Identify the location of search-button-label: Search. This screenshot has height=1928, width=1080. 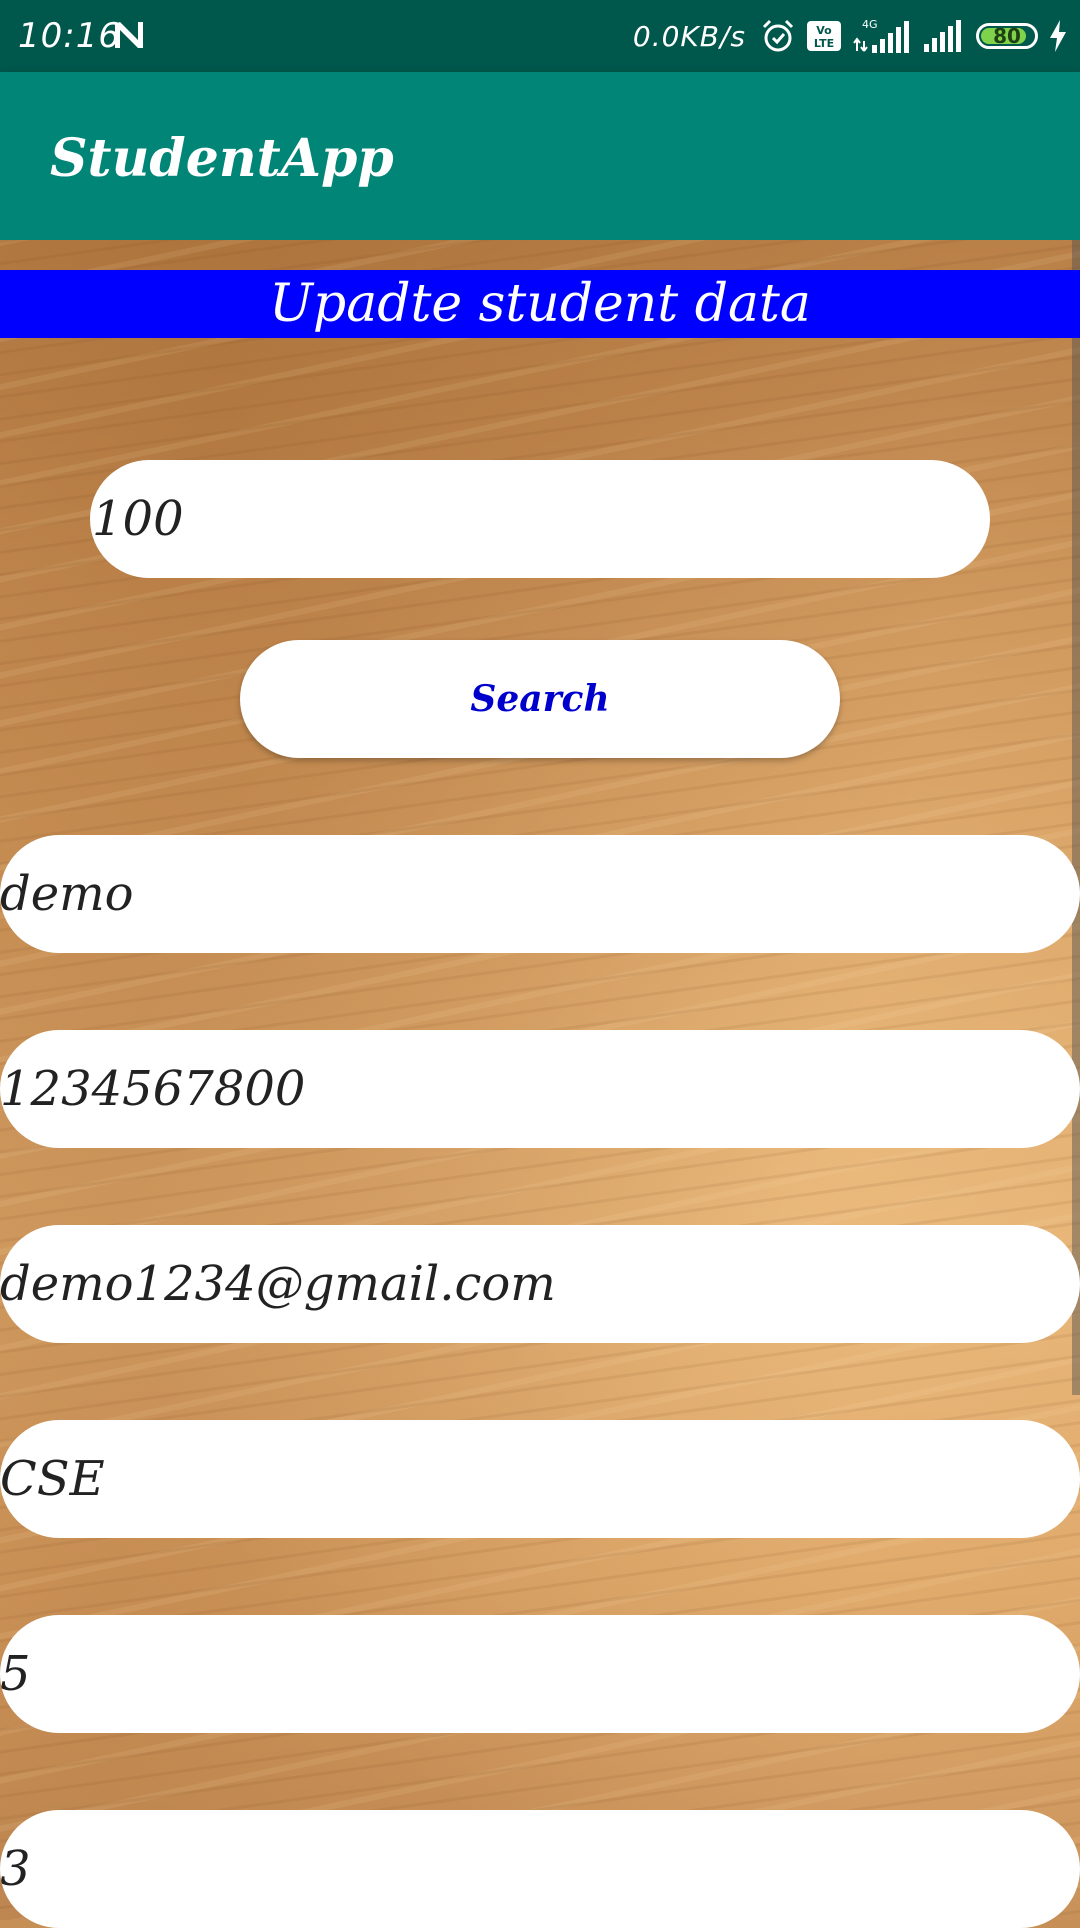
(540, 699).